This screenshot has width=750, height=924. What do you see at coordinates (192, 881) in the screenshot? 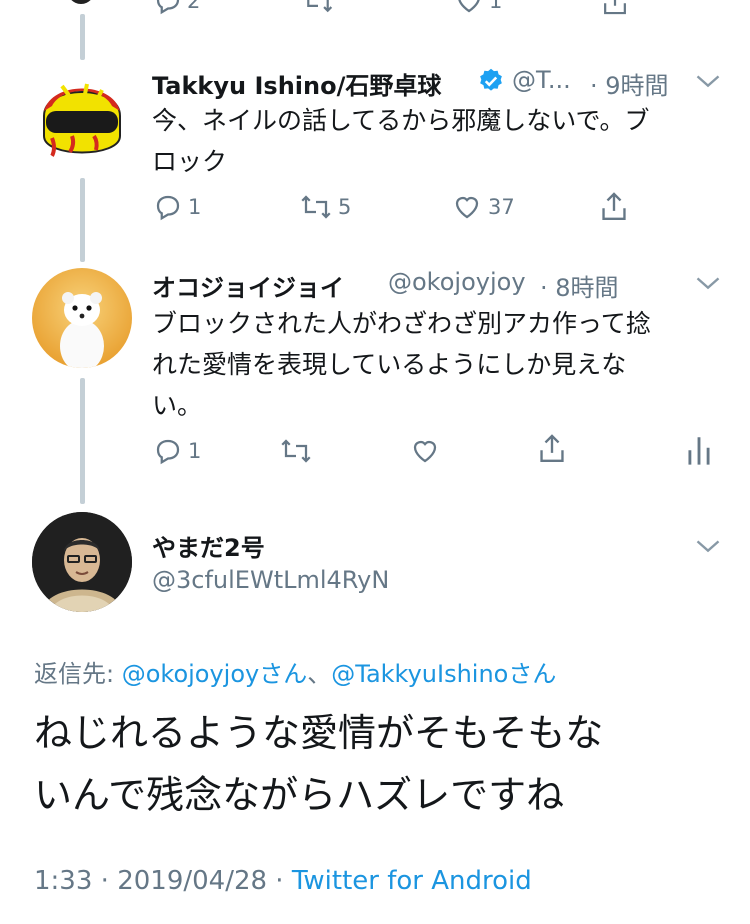
I see `main-date: 2019/04/28` at bounding box center [192, 881].